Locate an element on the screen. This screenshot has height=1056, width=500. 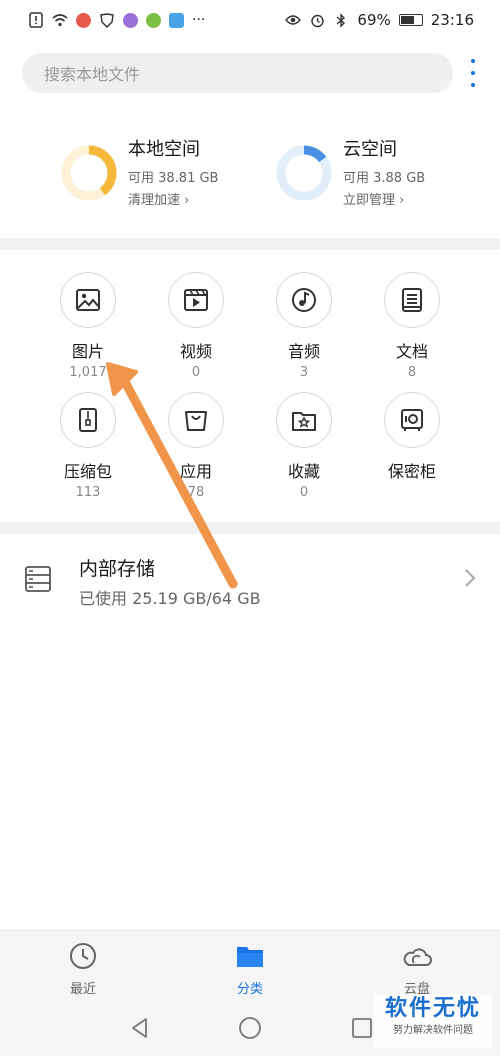
watermark-title: 软件无忧 is located at coordinates (432, 1008).